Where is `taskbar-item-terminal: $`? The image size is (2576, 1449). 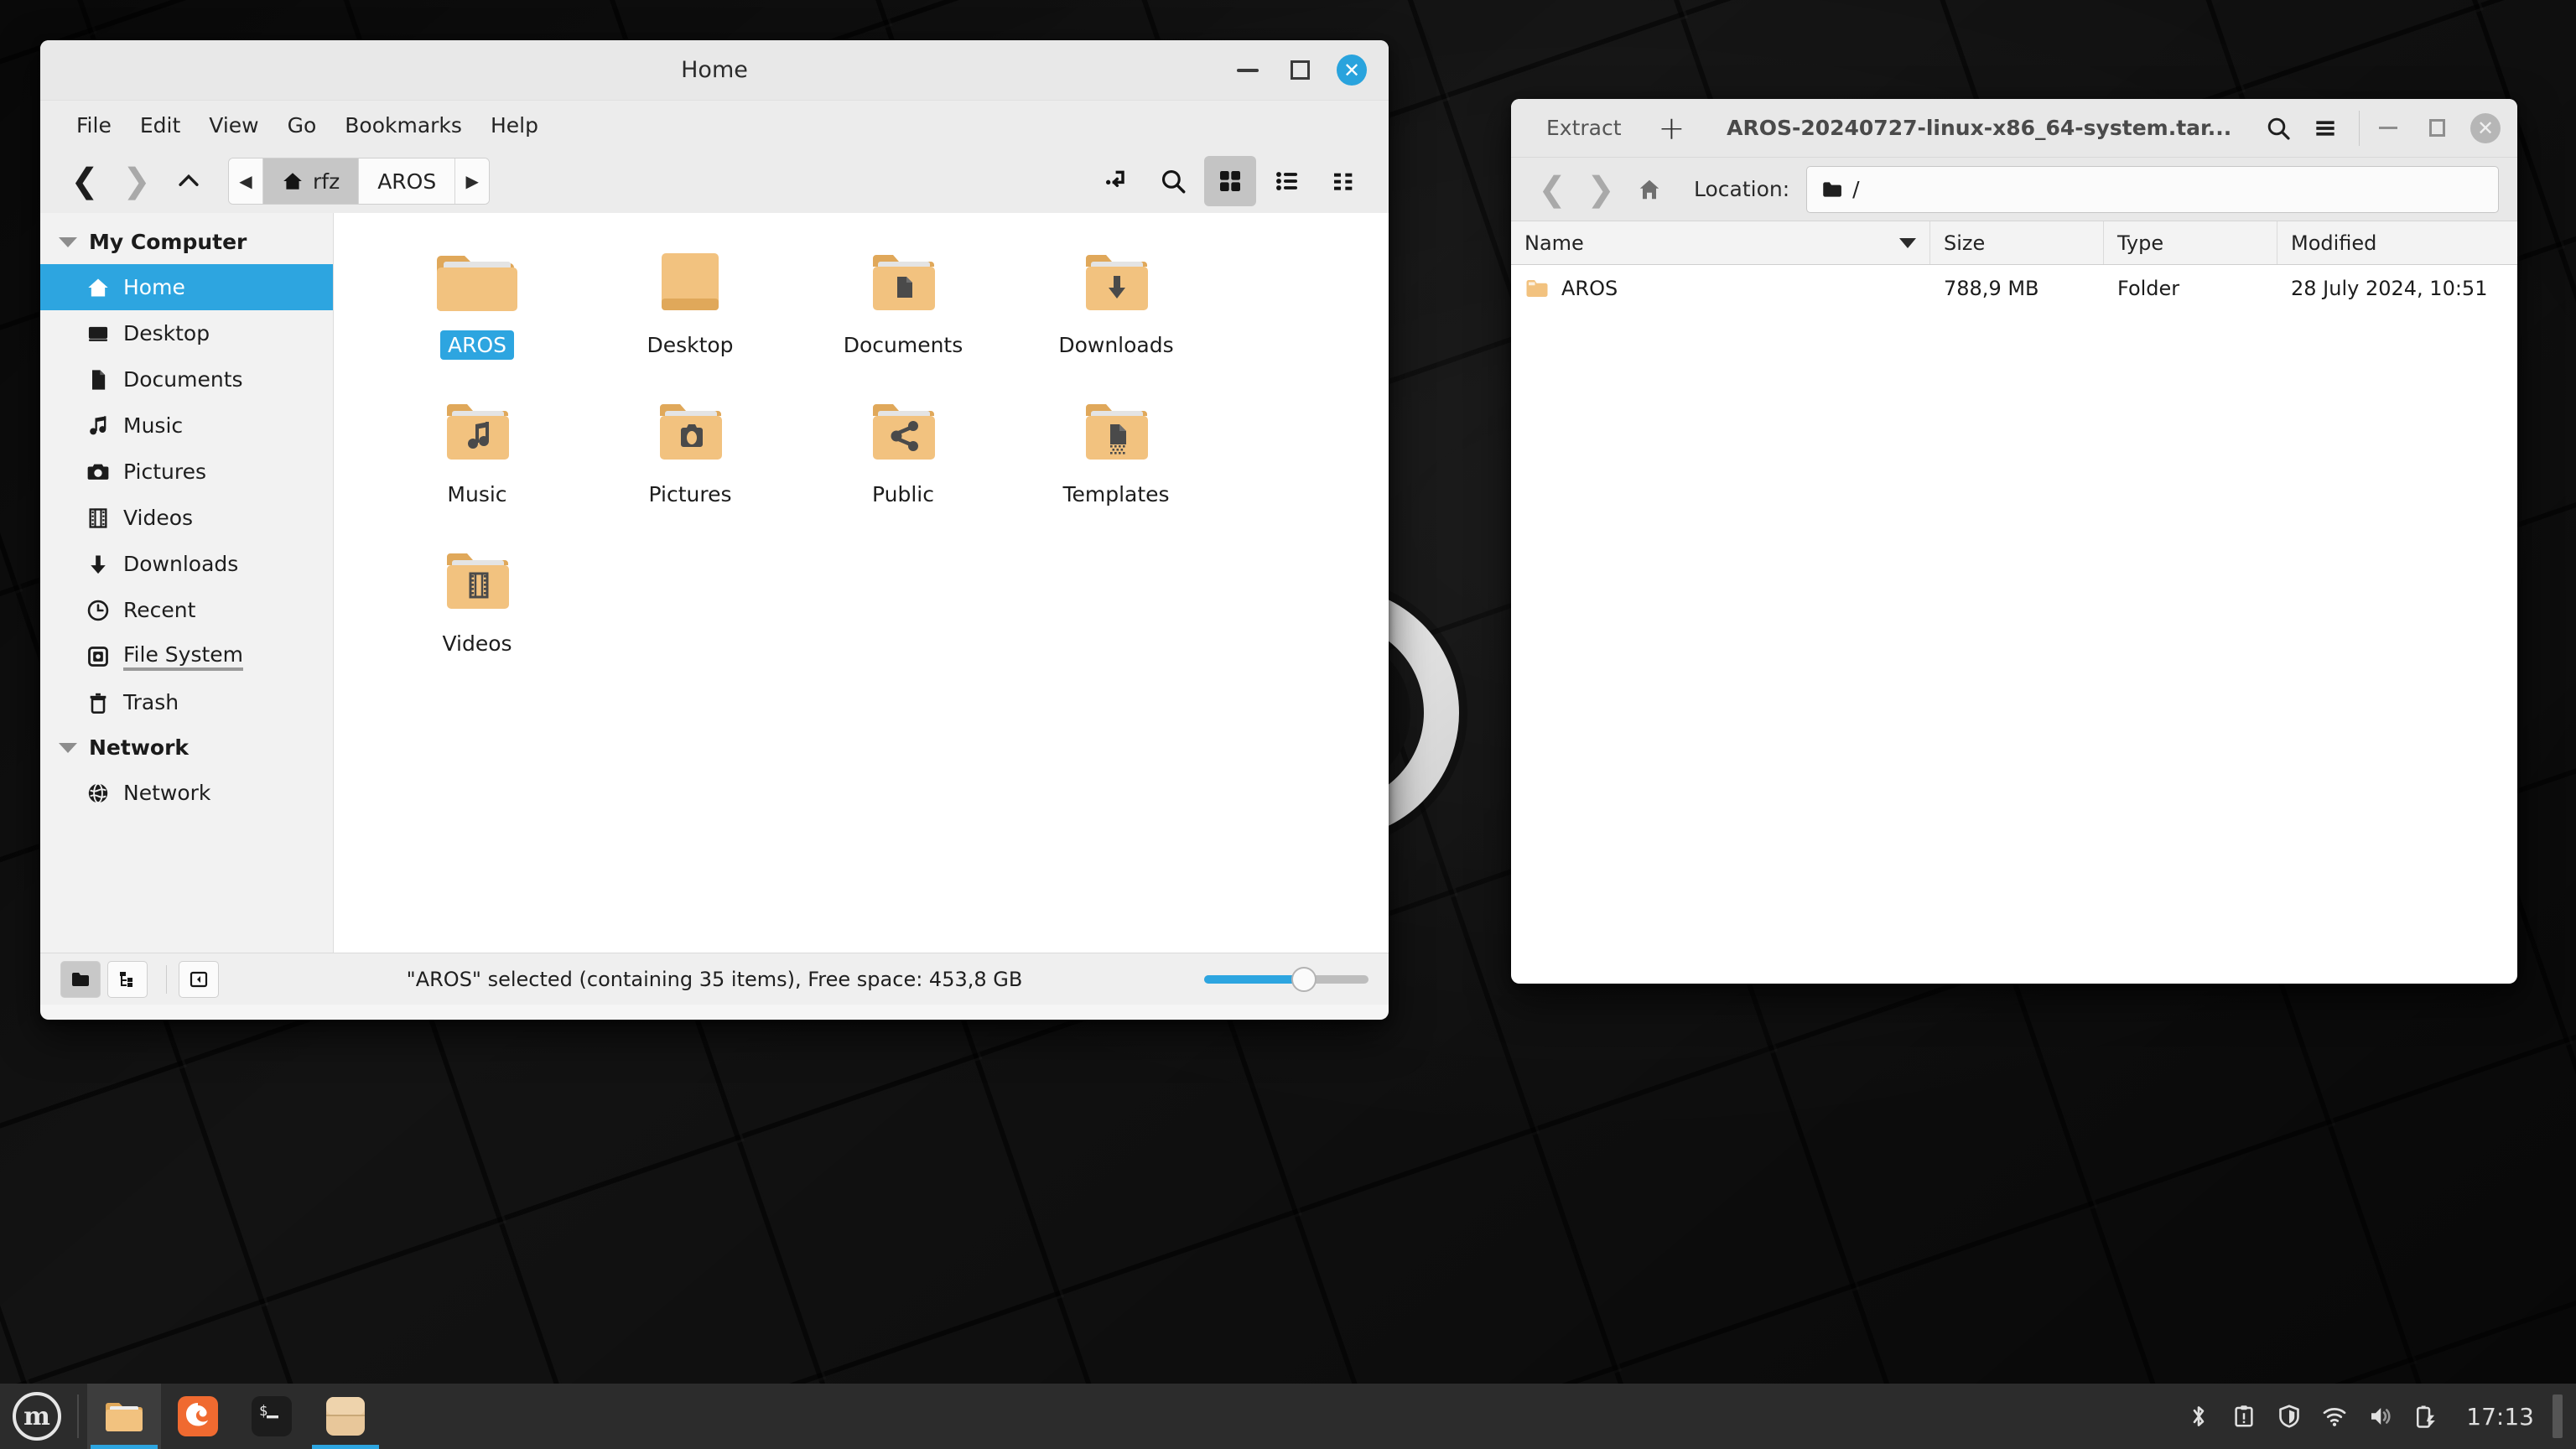
taskbar-item-terminal: $ is located at coordinates (272, 1416).